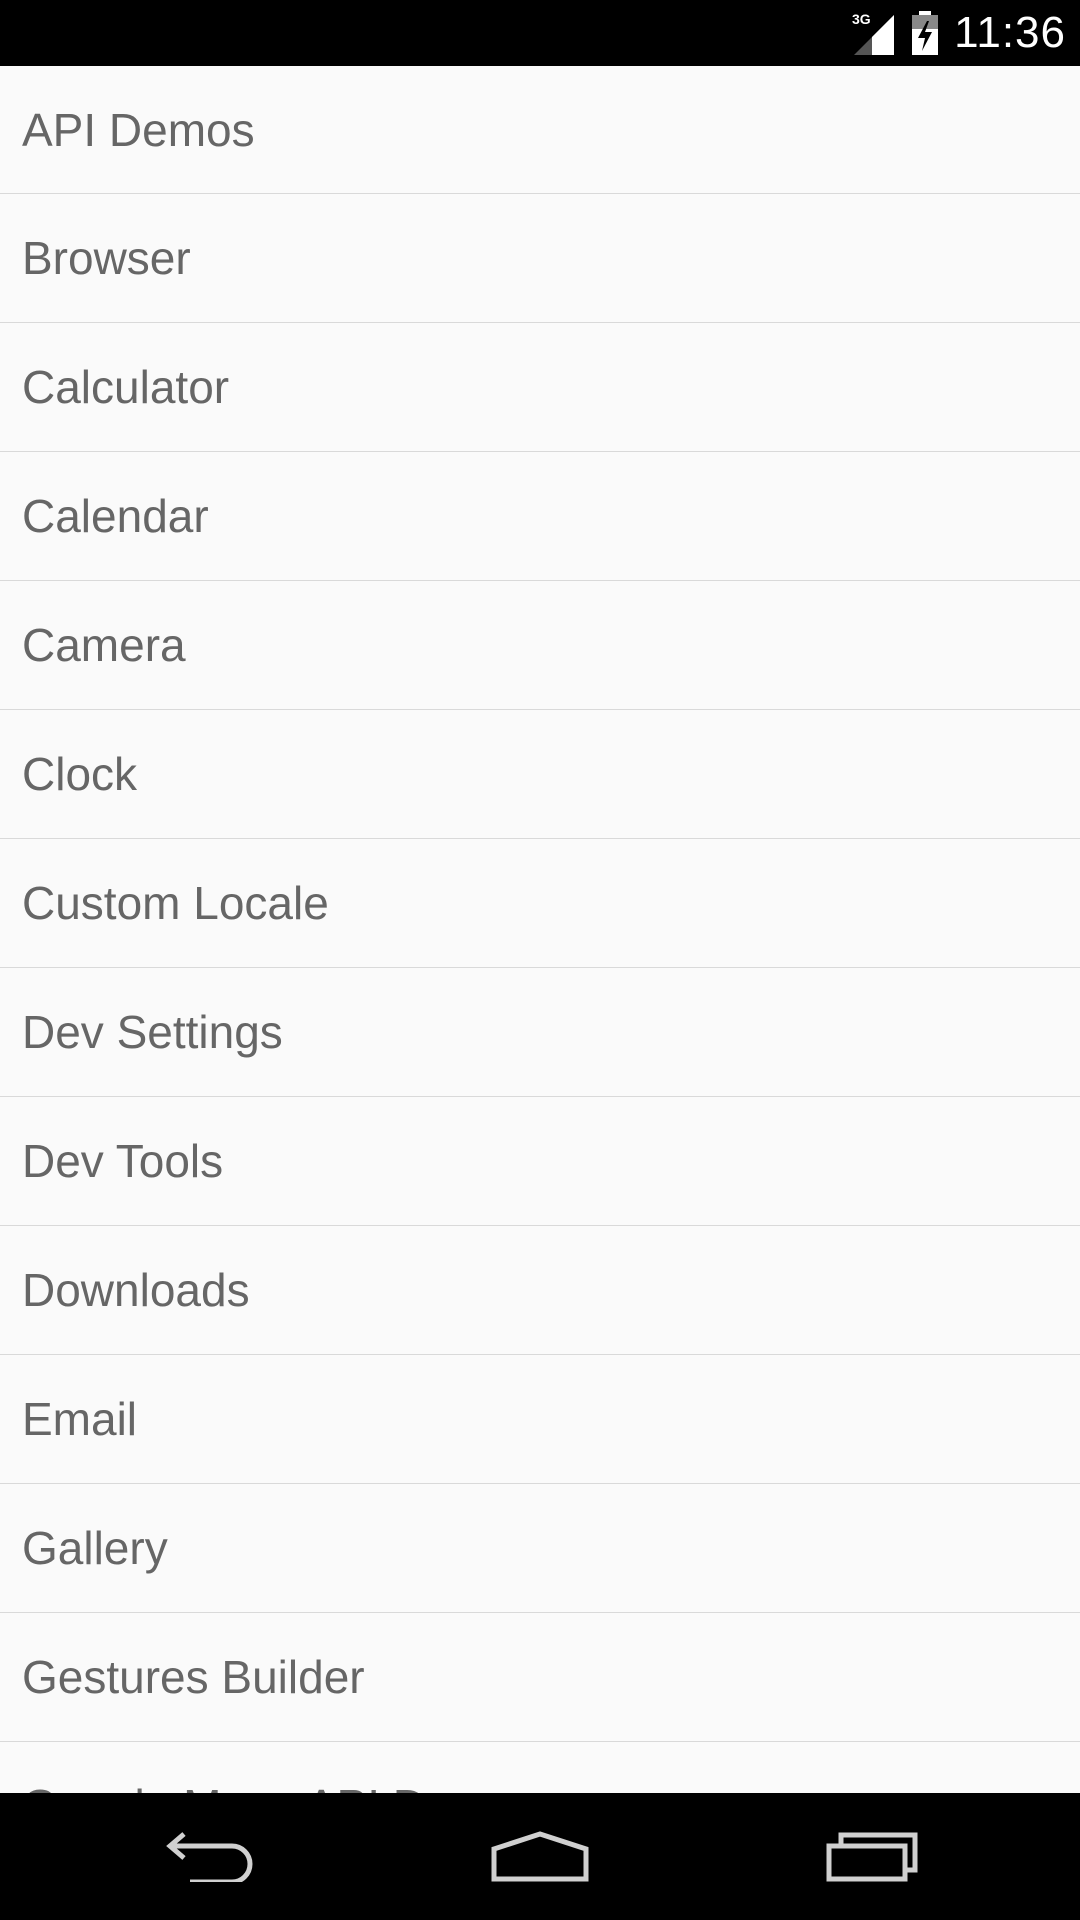  Describe the element at coordinates (80, 774) in the screenshot. I see `list-item-label: Clock` at that location.